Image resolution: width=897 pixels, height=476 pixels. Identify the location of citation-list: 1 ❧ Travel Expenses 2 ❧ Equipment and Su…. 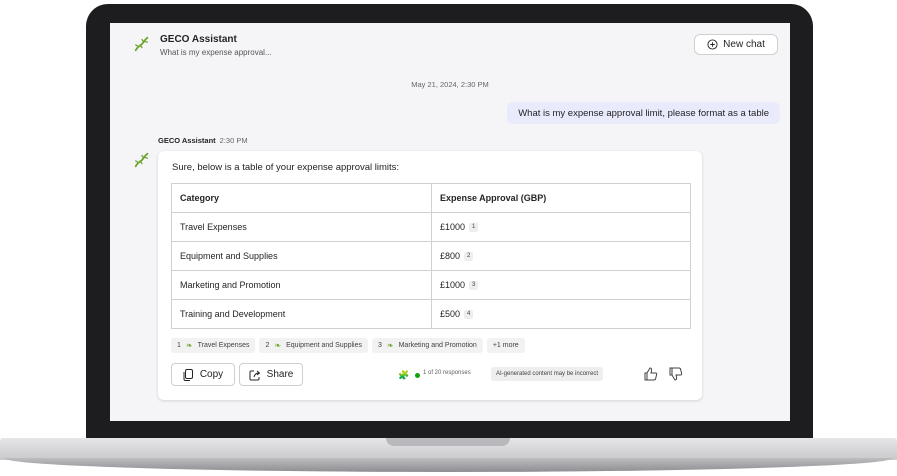
(348, 345).